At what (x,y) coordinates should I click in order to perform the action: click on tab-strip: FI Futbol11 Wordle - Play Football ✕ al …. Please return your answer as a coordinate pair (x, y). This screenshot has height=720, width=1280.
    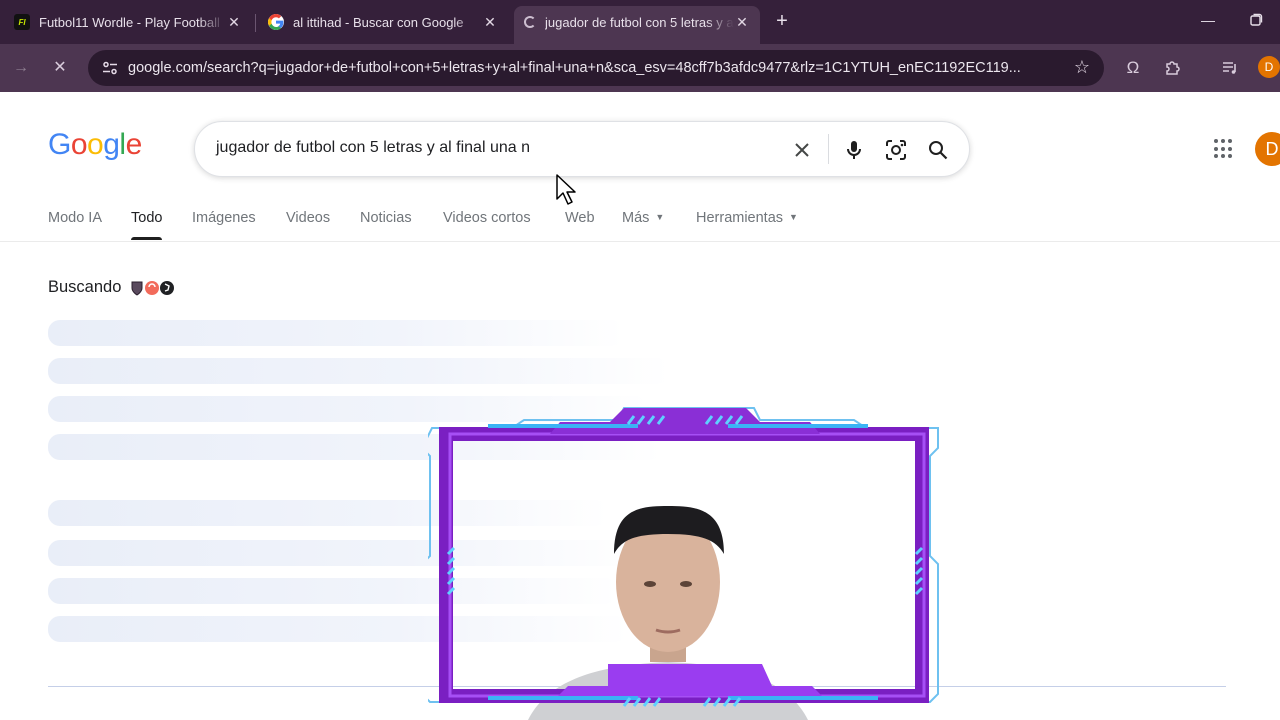
    Looking at the image, I should click on (640, 22).